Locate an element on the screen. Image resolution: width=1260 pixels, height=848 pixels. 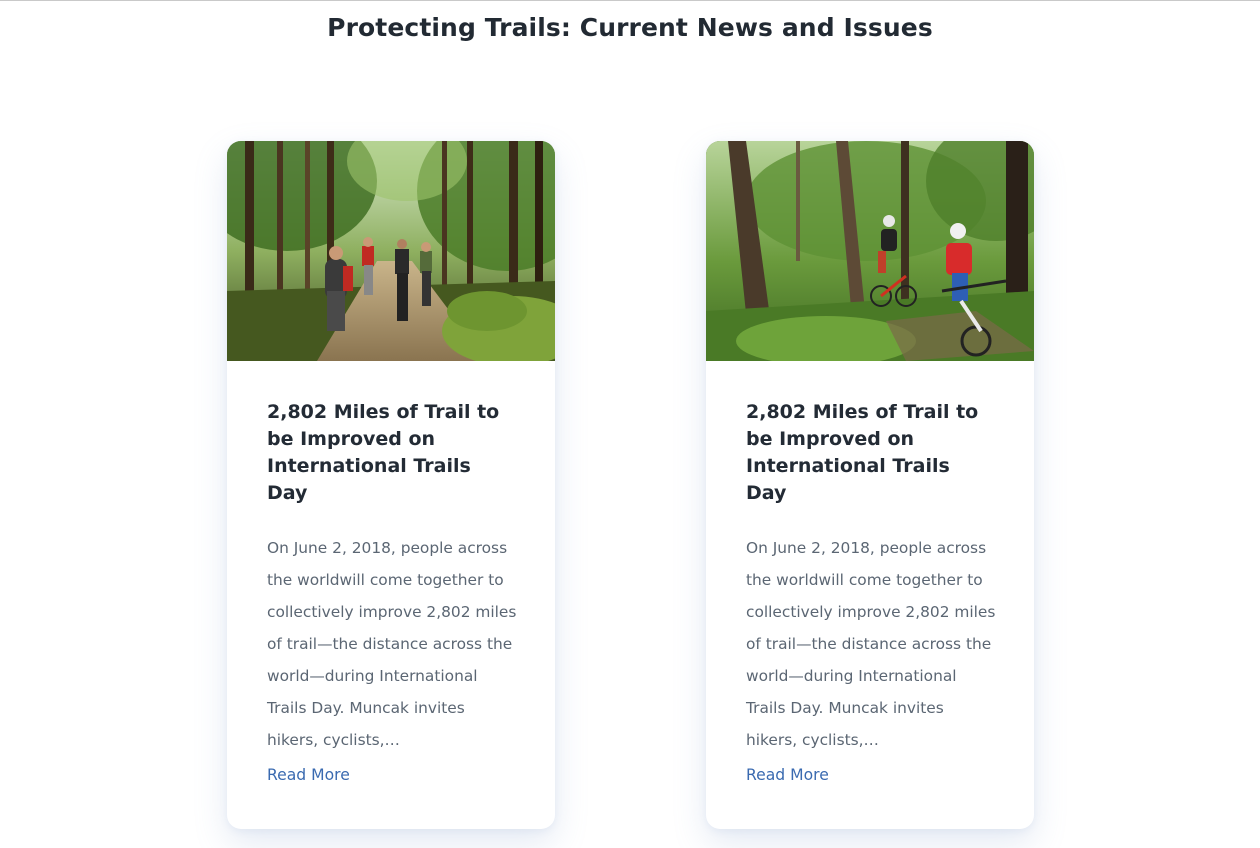
hikers-forest-photo is located at coordinates (391, 251).